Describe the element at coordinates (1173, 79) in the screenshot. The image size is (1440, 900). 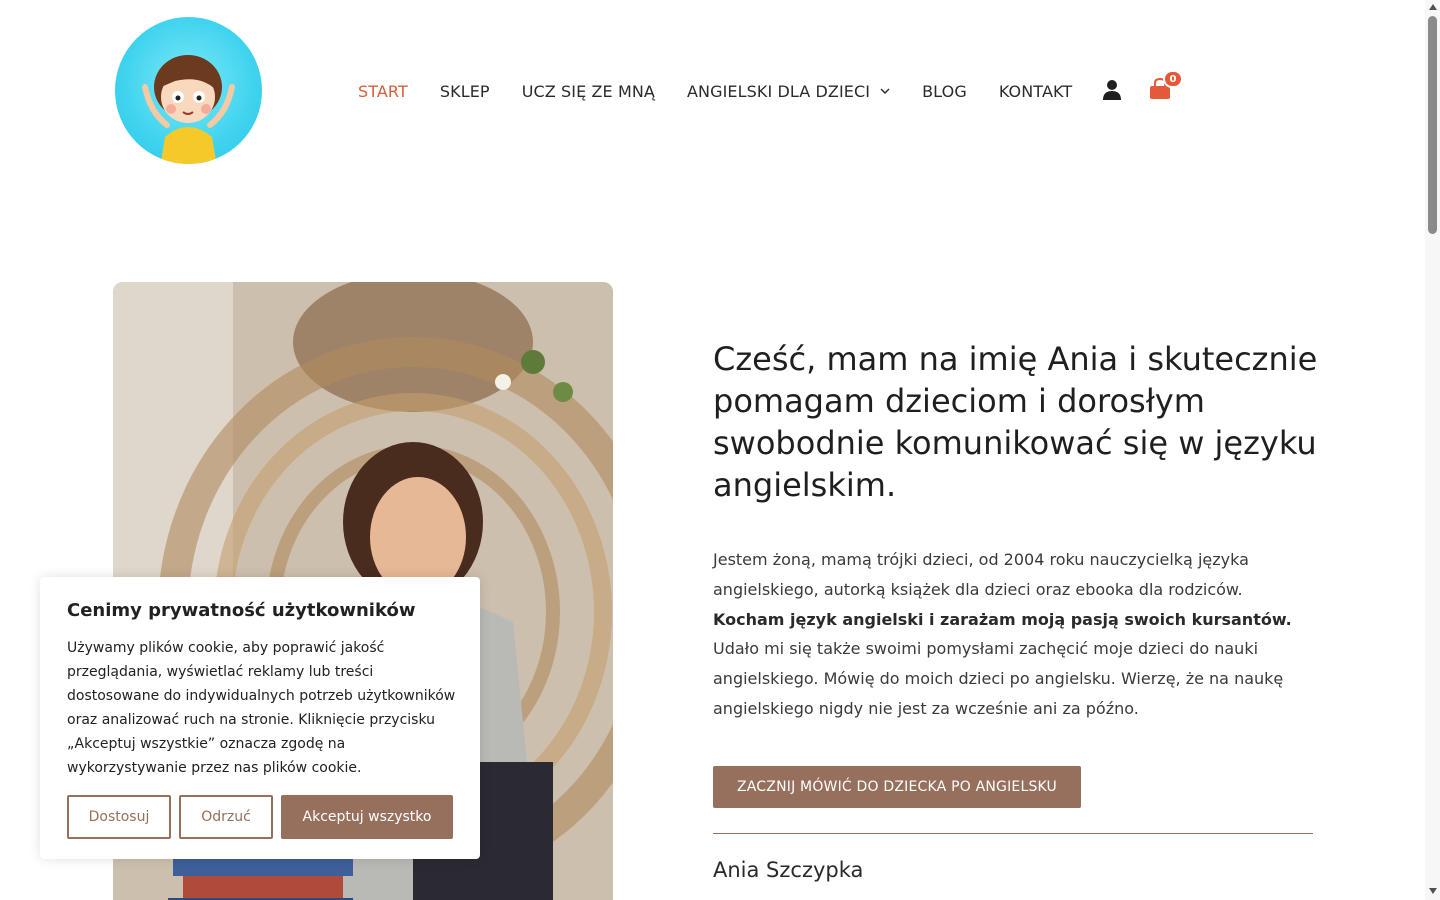
I see `cart-count-badge: 0` at that location.